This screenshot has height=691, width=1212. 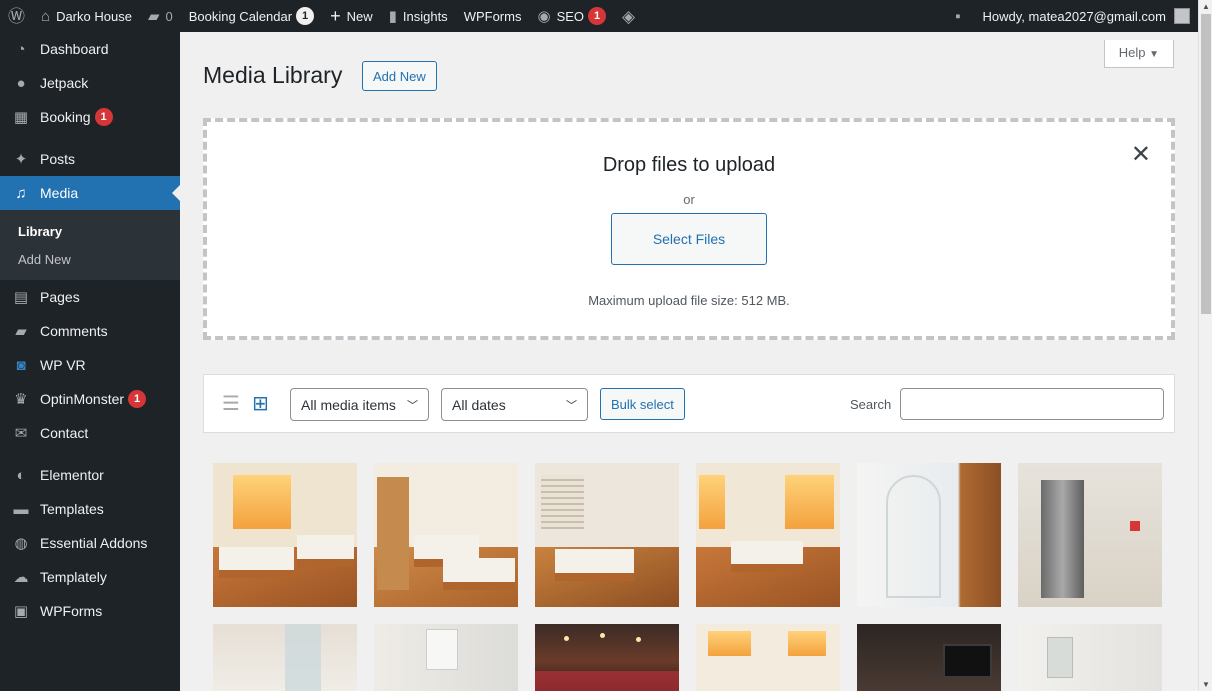 What do you see at coordinates (74, 49) in the screenshot?
I see `menu-label: Dashboard` at bounding box center [74, 49].